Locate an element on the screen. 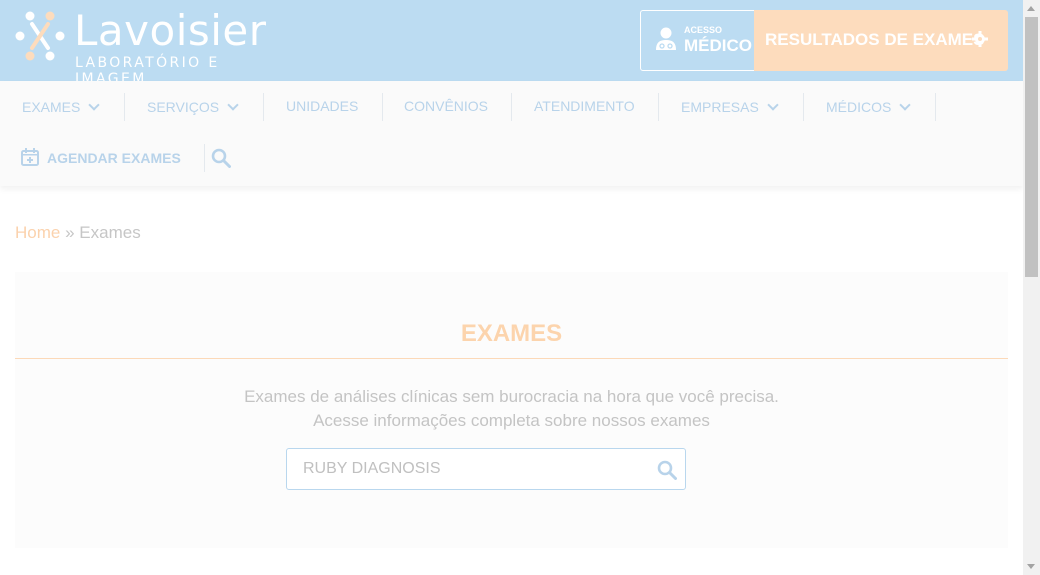 The image size is (1040, 575). scrollbar-thumb is located at coordinates (1031, 147).